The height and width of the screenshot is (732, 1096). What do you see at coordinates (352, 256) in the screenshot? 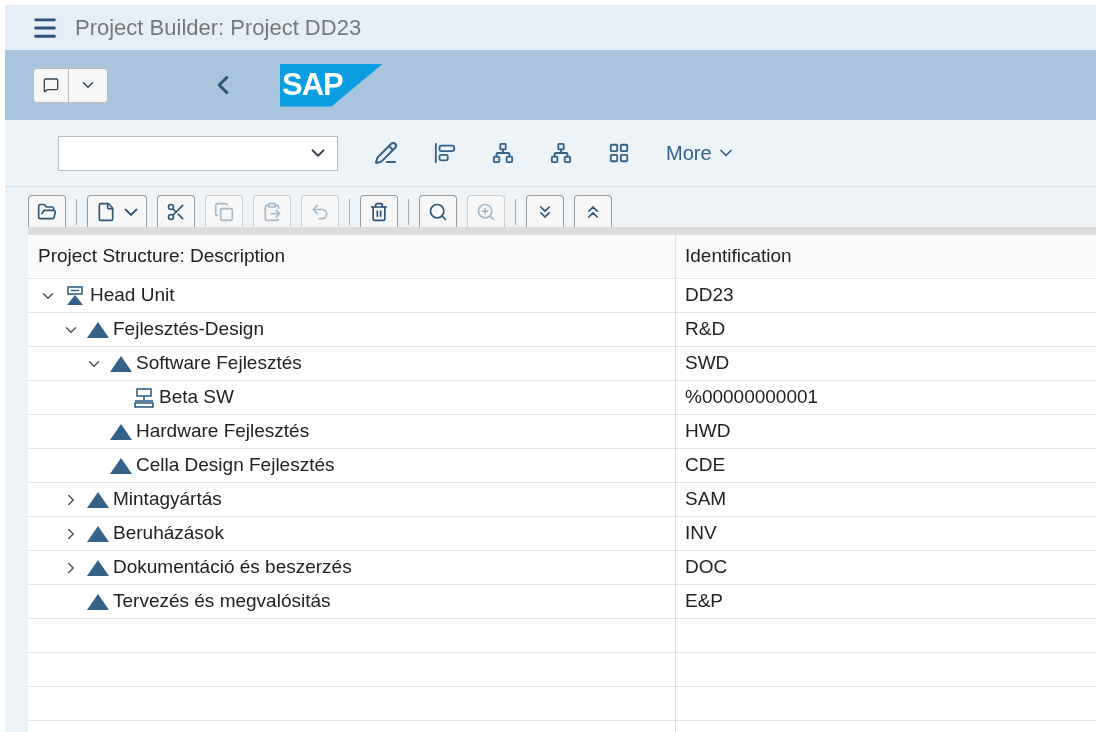
I see `column-header: Project Structure: Description` at bounding box center [352, 256].